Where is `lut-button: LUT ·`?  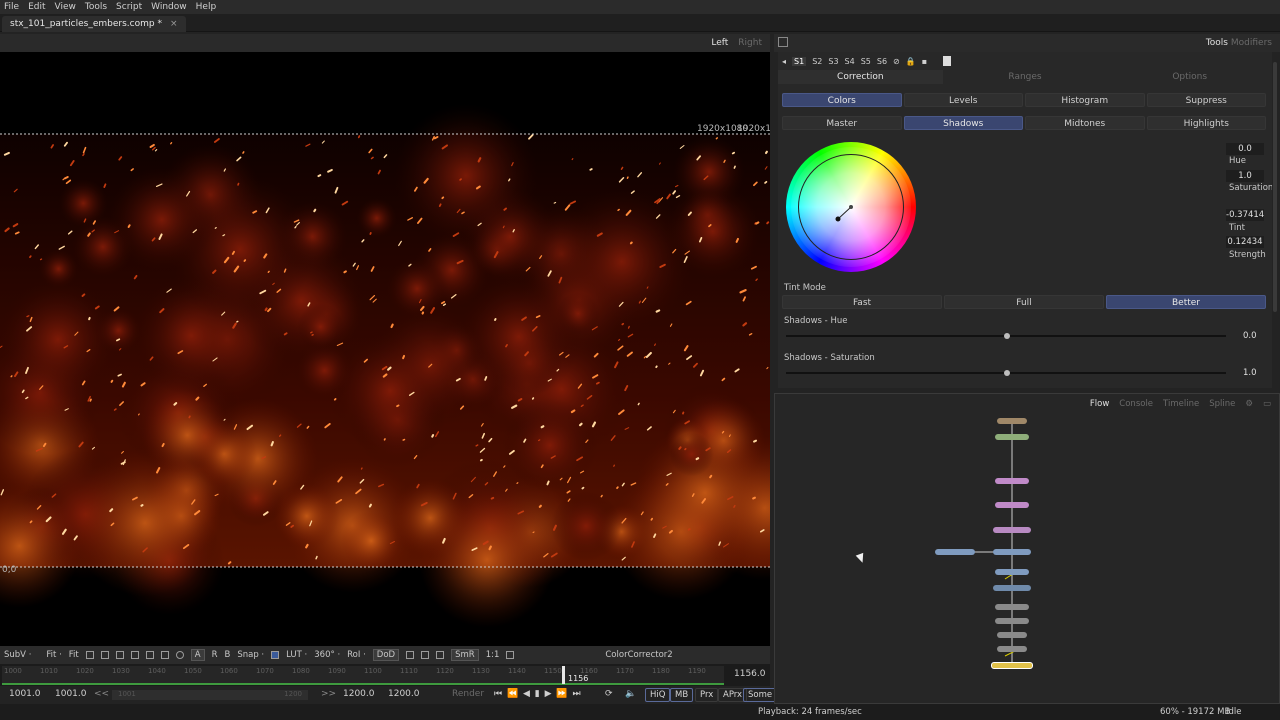
lut-button: LUT · is located at coordinates (296, 655).